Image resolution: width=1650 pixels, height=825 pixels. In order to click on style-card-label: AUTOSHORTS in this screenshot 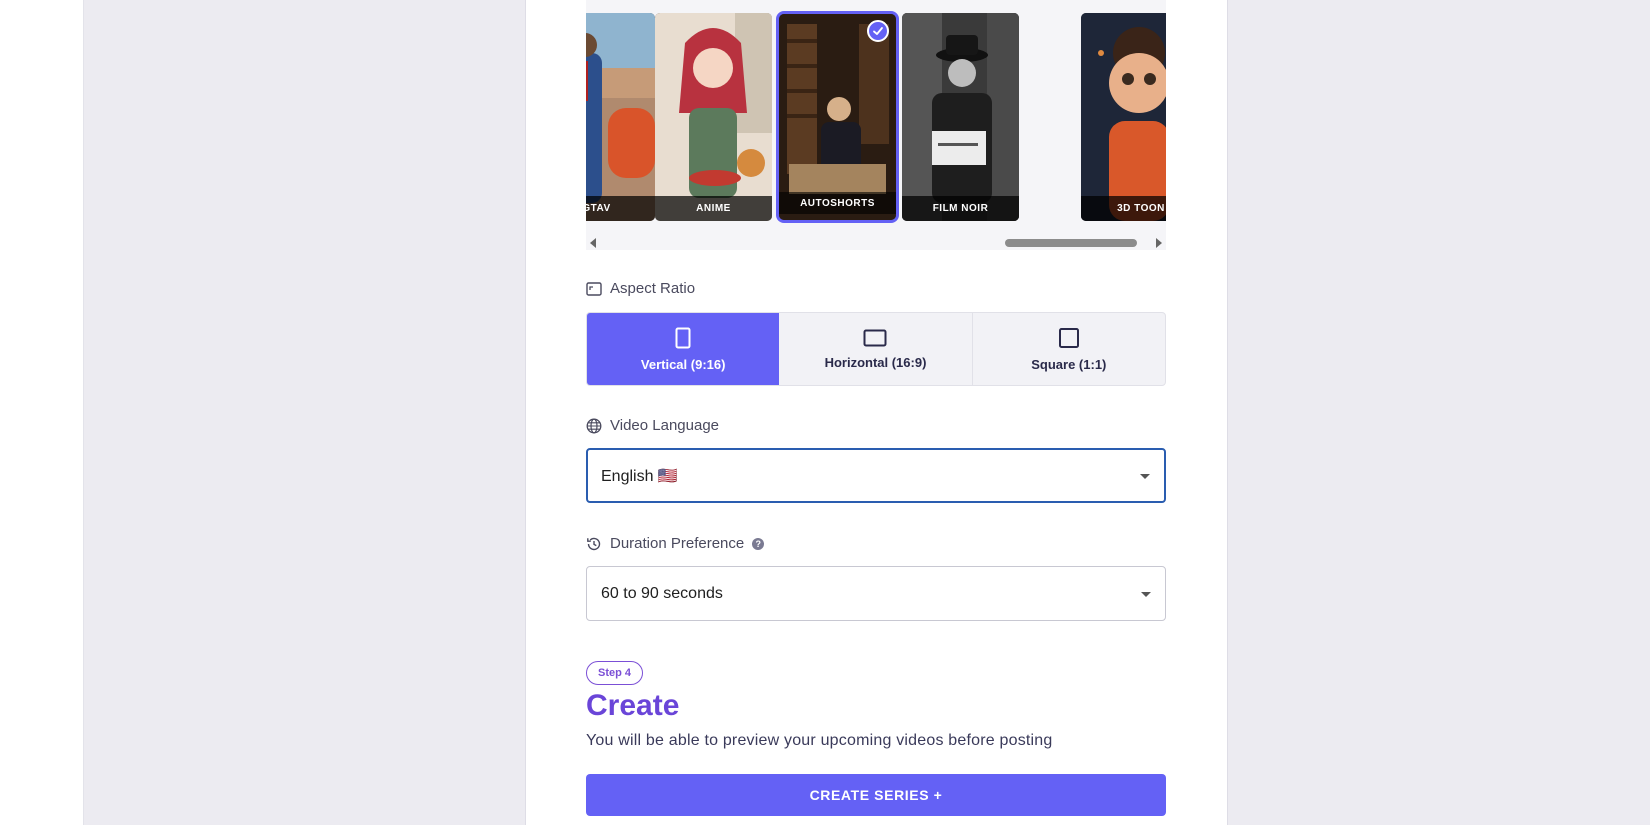, I will do `click(837, 203)`.